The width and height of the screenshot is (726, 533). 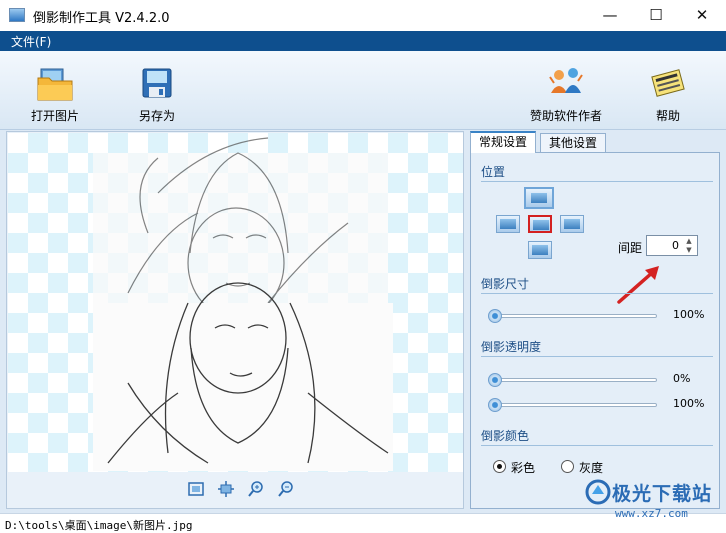 What do you see at coordinates (689, 241) in the screenshot?
I see `spin-up-icon: ▲` at bounding box center [689, 241].